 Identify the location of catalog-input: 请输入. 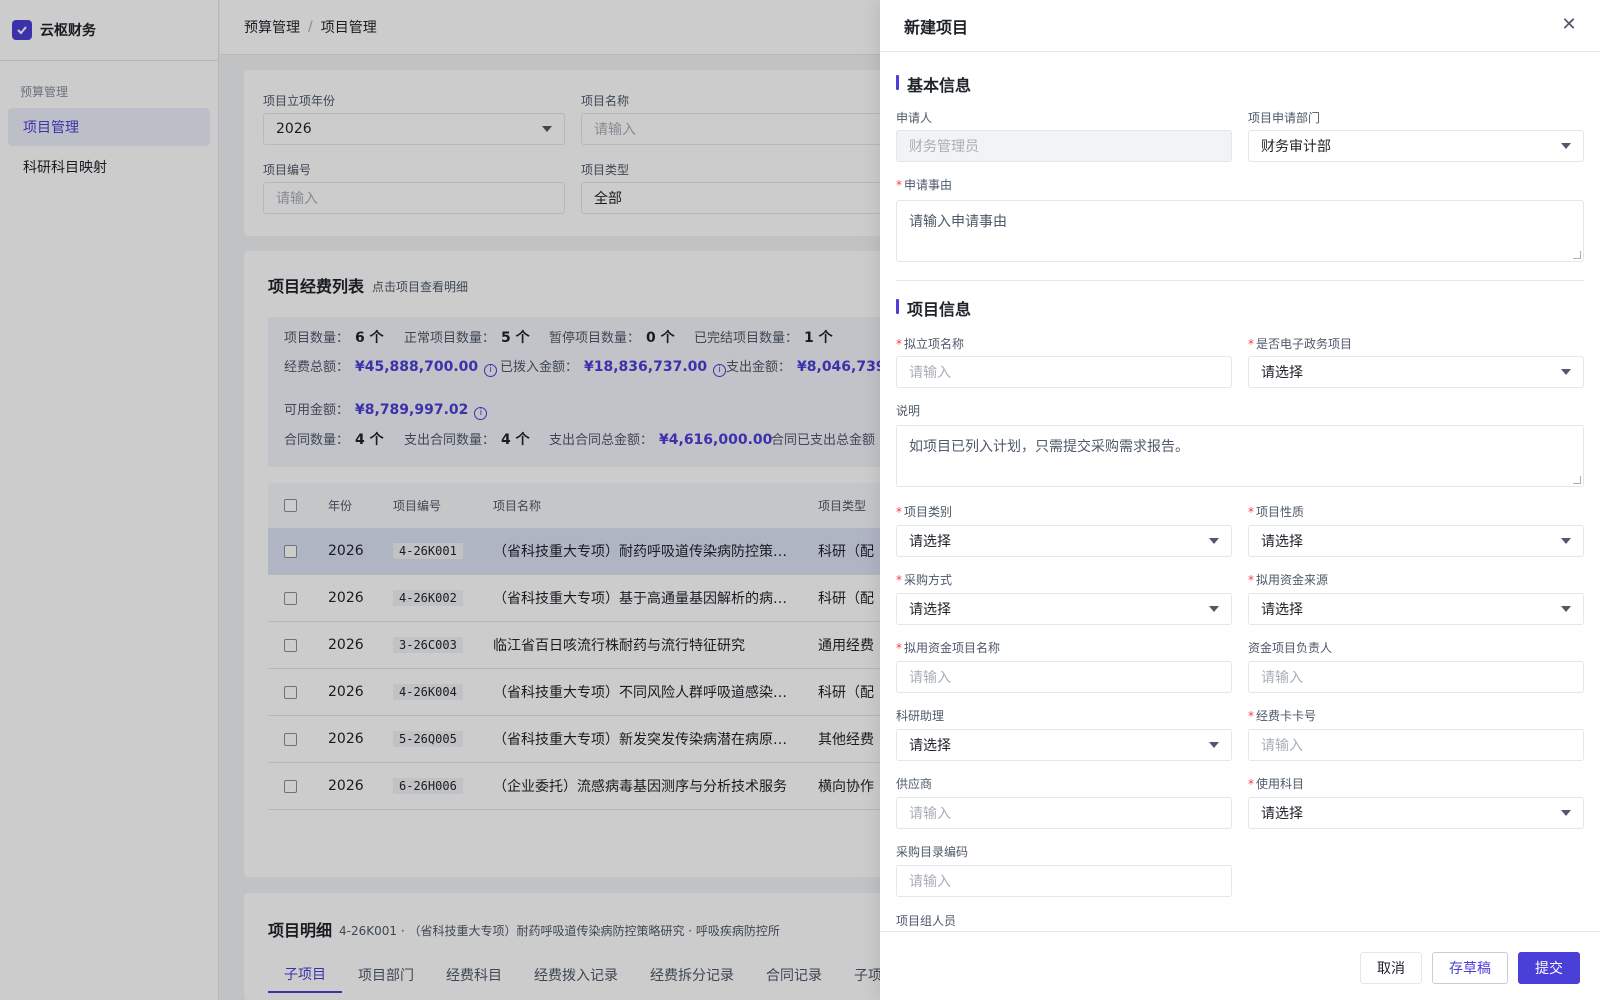
(1064, 881).